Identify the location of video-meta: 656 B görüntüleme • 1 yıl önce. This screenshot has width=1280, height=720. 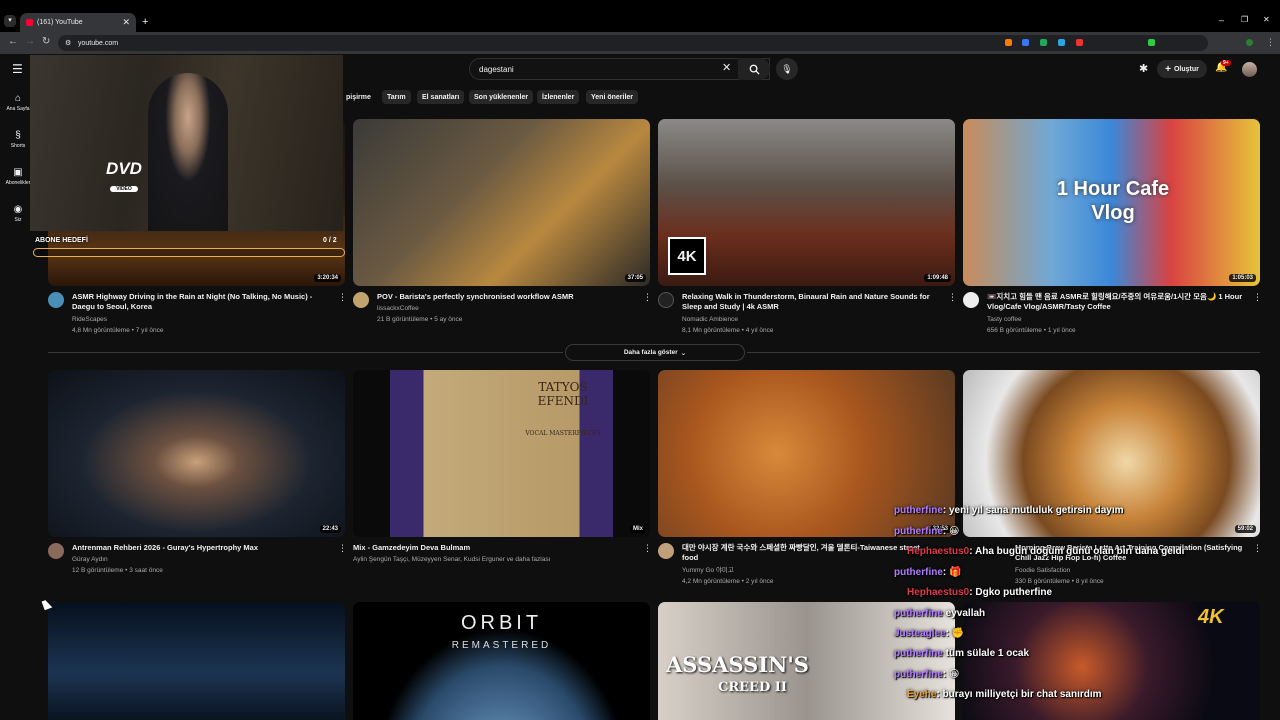
(1031, 330).